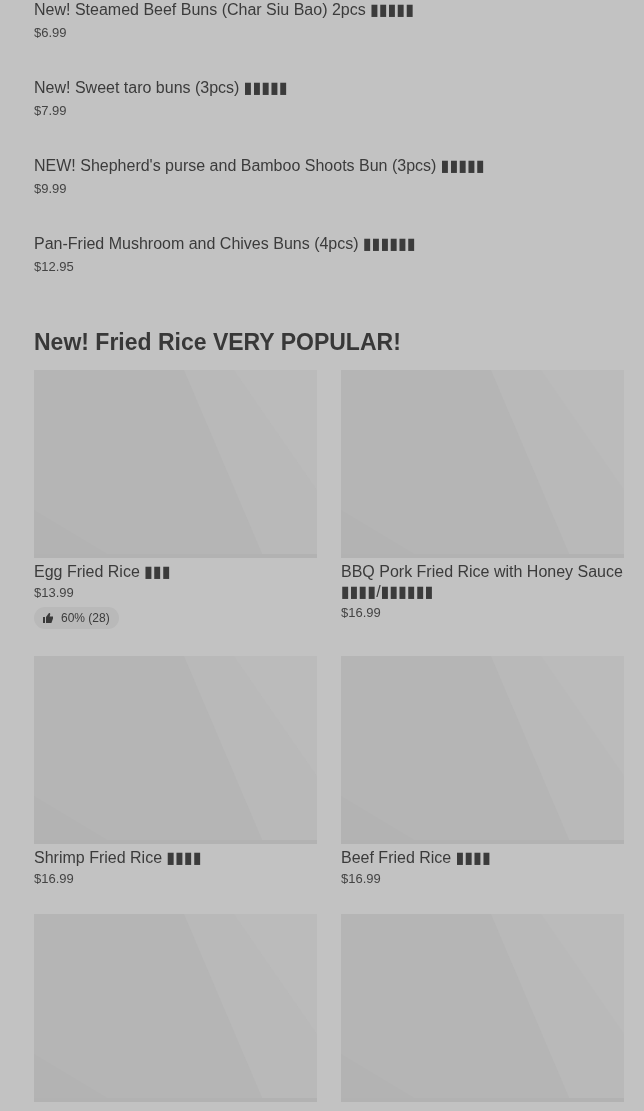  I want to click on item-price: $12.95, so click(54, 267).